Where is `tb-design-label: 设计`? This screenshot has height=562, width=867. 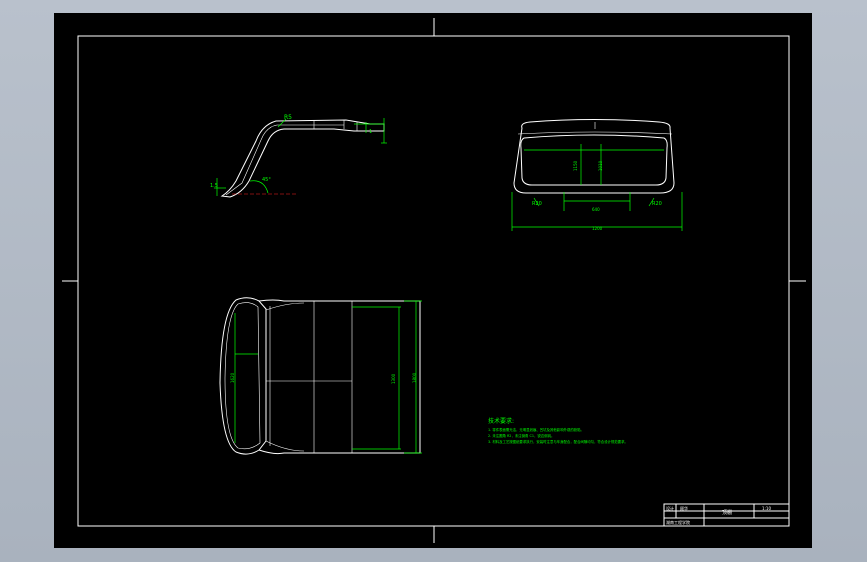 tb-design-label: 设计 is located at coordinates (670, 508).